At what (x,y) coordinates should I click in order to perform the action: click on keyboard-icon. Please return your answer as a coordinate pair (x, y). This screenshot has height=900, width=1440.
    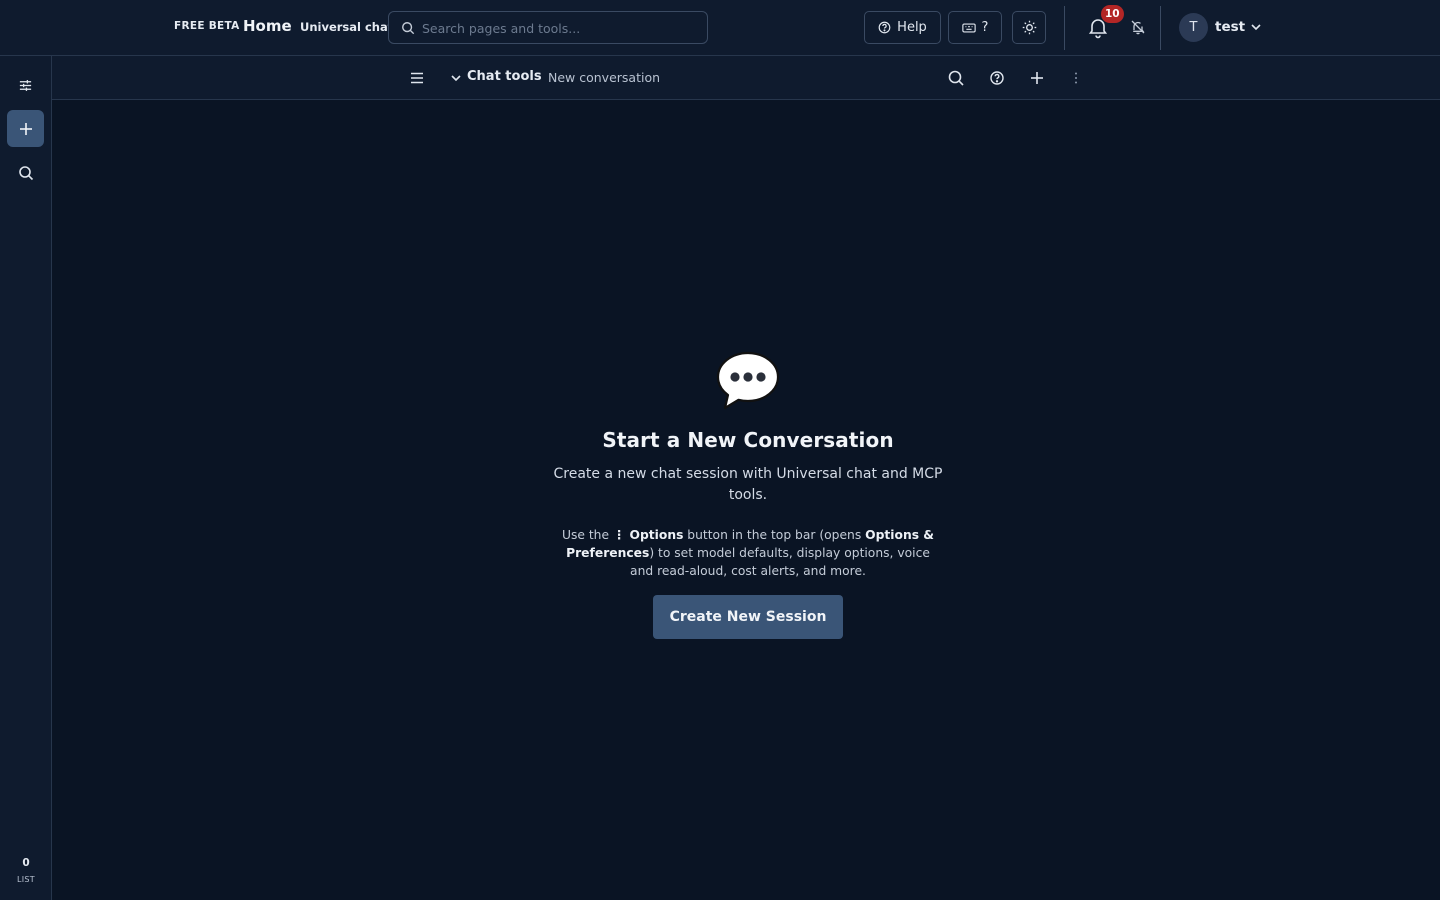
    Looking at the image, I should click on (968, 27).